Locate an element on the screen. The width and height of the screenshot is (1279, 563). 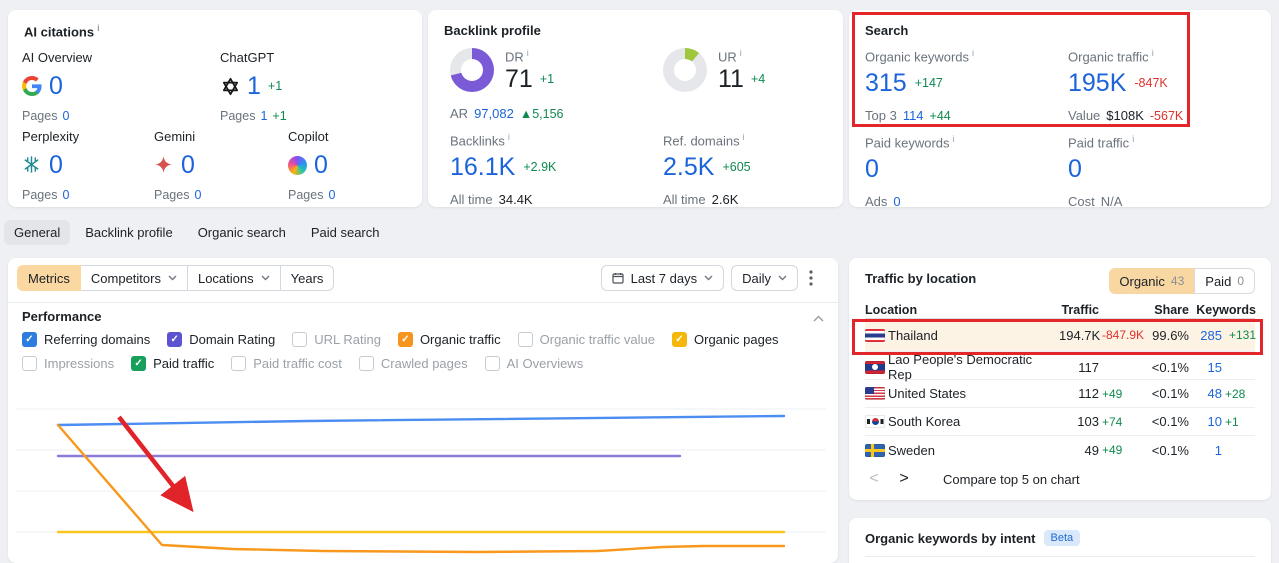
column-header-share: Share is located at coordinates (1169, 310).